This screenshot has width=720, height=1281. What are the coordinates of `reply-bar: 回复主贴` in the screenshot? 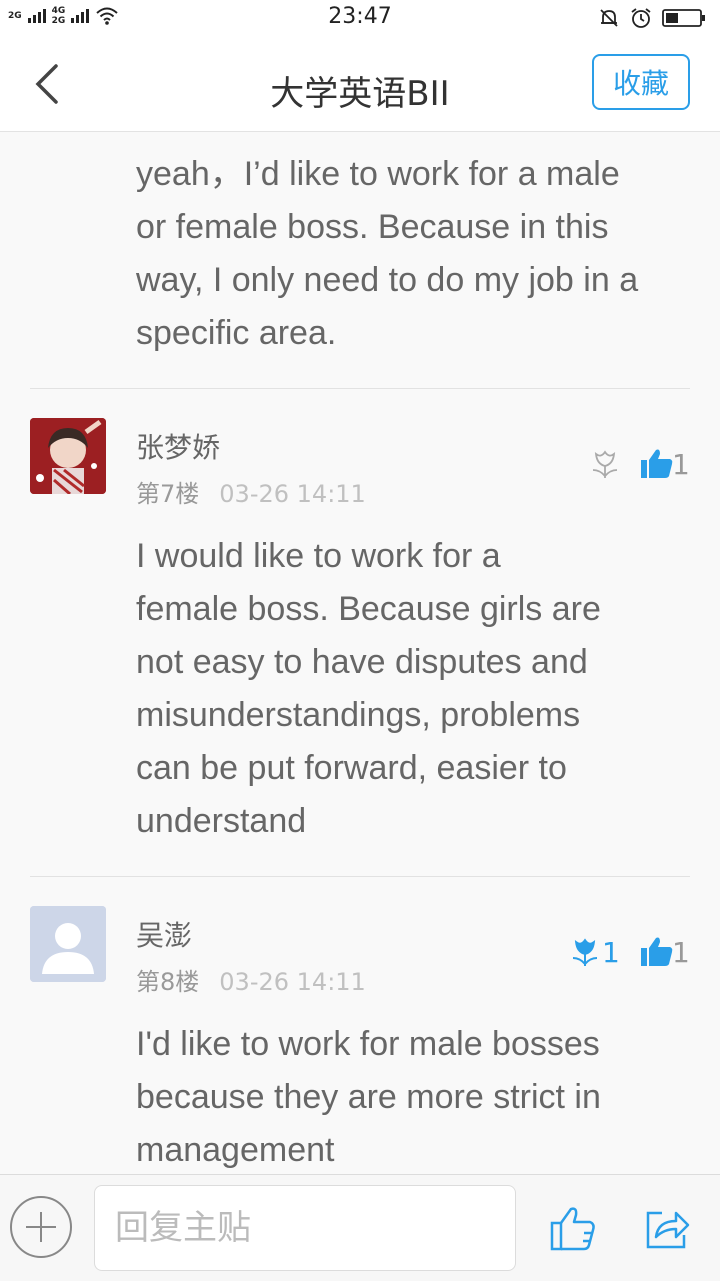 It's located at (360, 1227).